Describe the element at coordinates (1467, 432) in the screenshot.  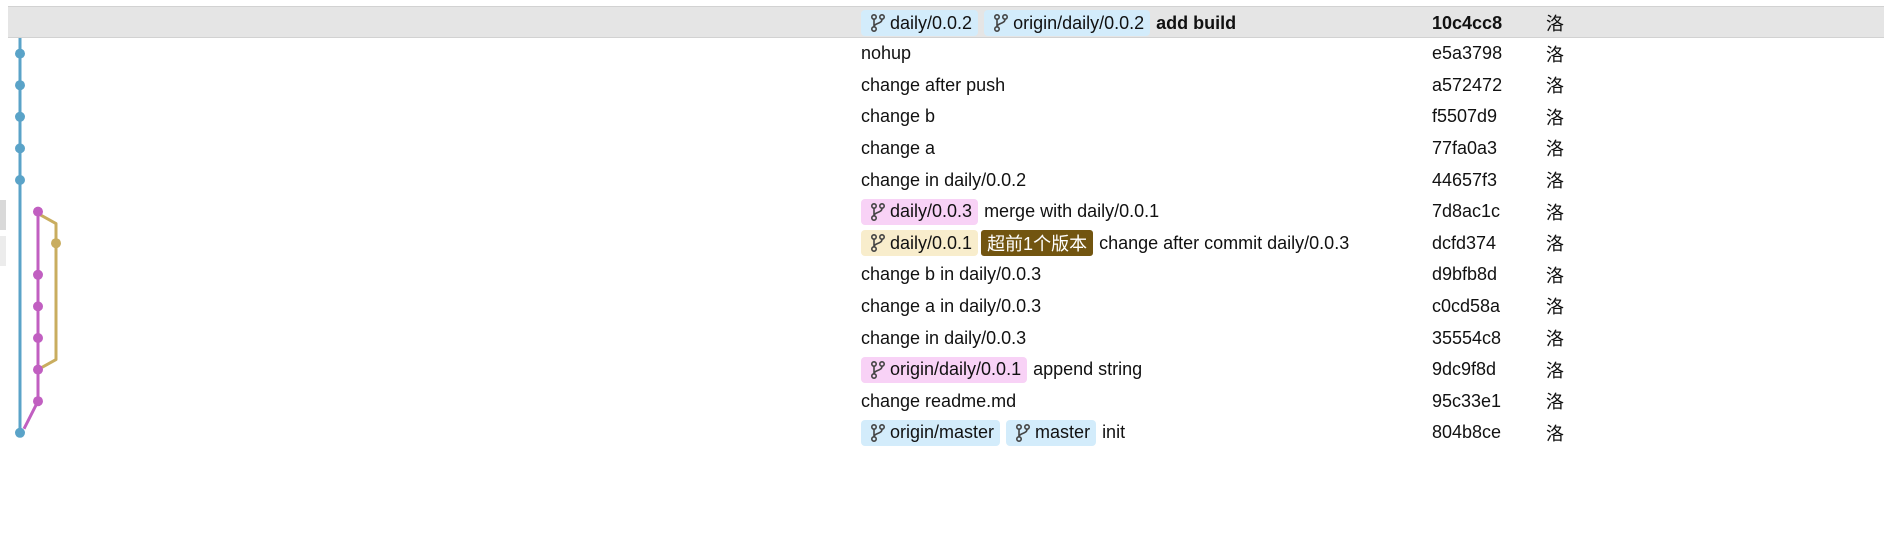
I see `commit-hash: 804b8ce` at that location.